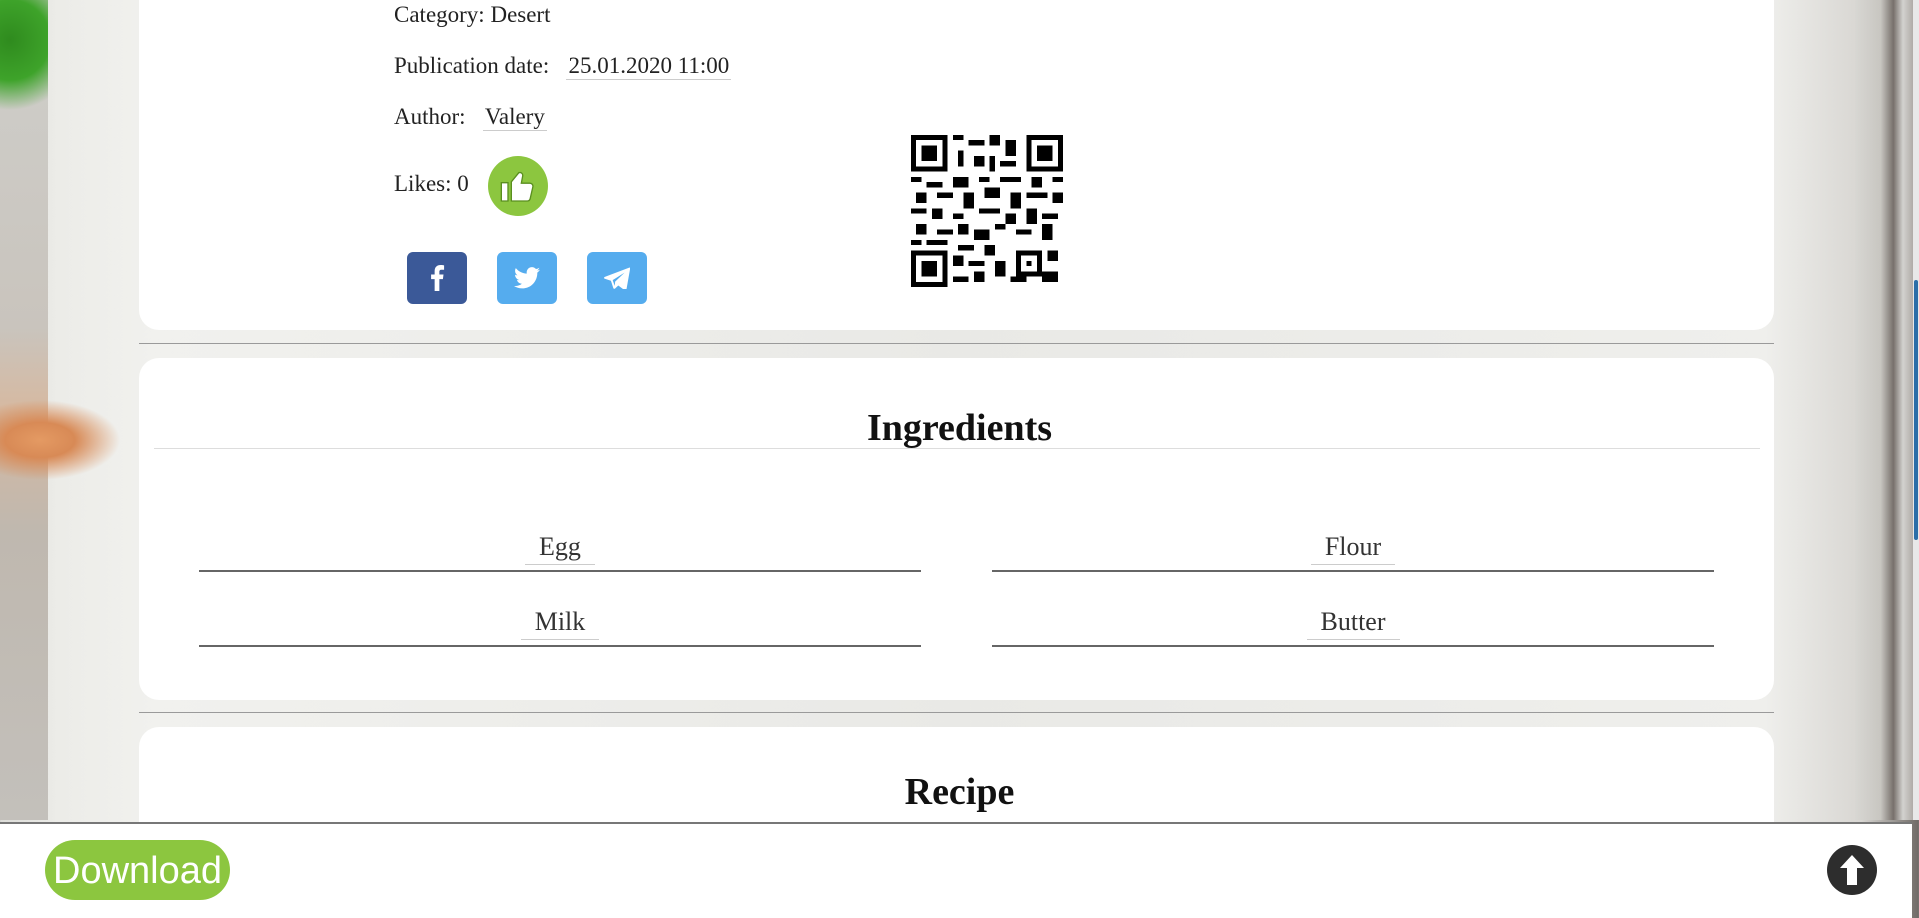 This screenshot has width=1919, height=918. Describe the element at coordinates (137, 870) in the screenshot. I see `download-button: Download` at that location.